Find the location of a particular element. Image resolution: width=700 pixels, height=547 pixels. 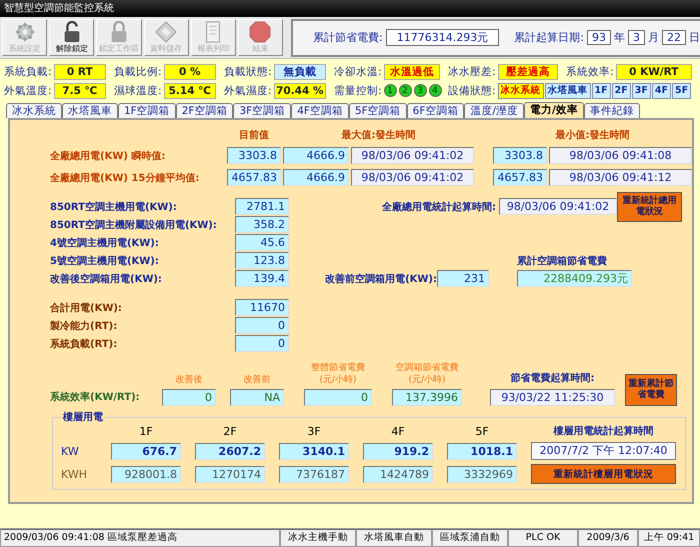

reading-label: 改善後空調箱用電(KW): is located at coordinates (106, 279).